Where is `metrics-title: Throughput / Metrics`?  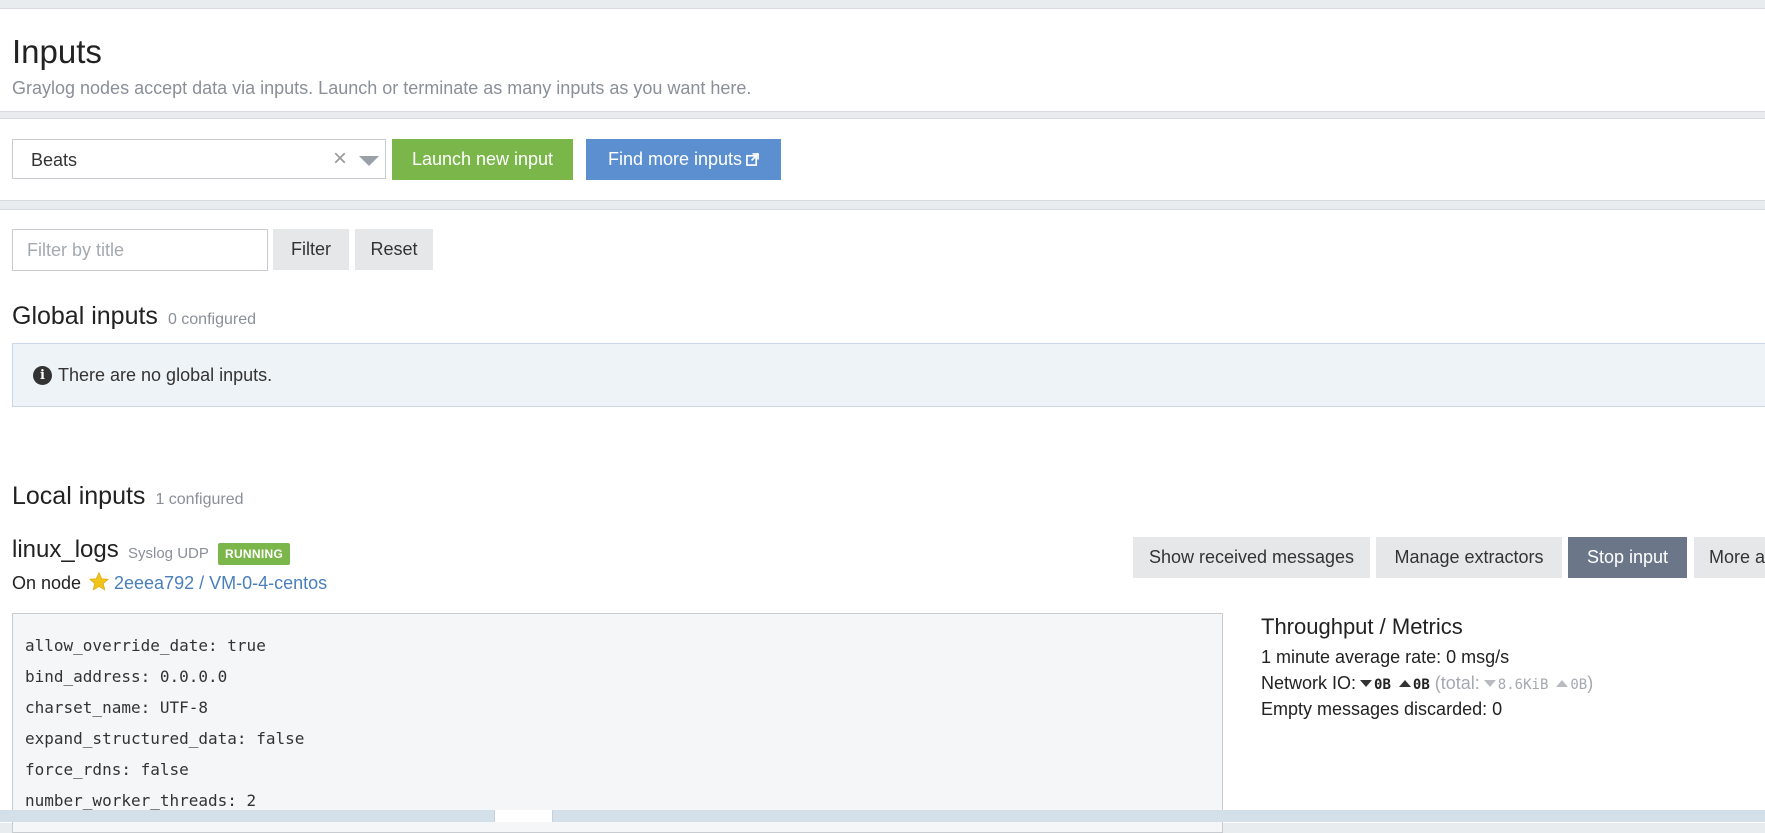
metrics-title: Throughput / Metrics is located at coordinates (1362, 626).